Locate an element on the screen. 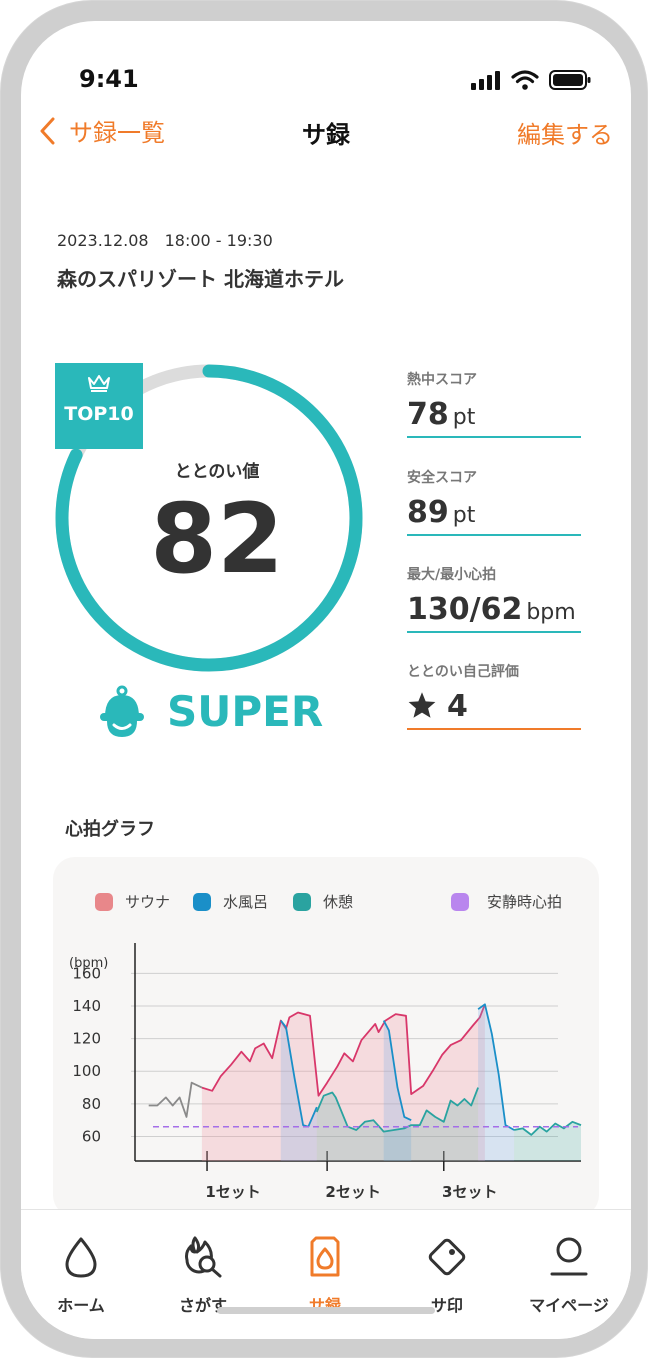  tab-home: ホーム is located at coordinates (81, 1272).